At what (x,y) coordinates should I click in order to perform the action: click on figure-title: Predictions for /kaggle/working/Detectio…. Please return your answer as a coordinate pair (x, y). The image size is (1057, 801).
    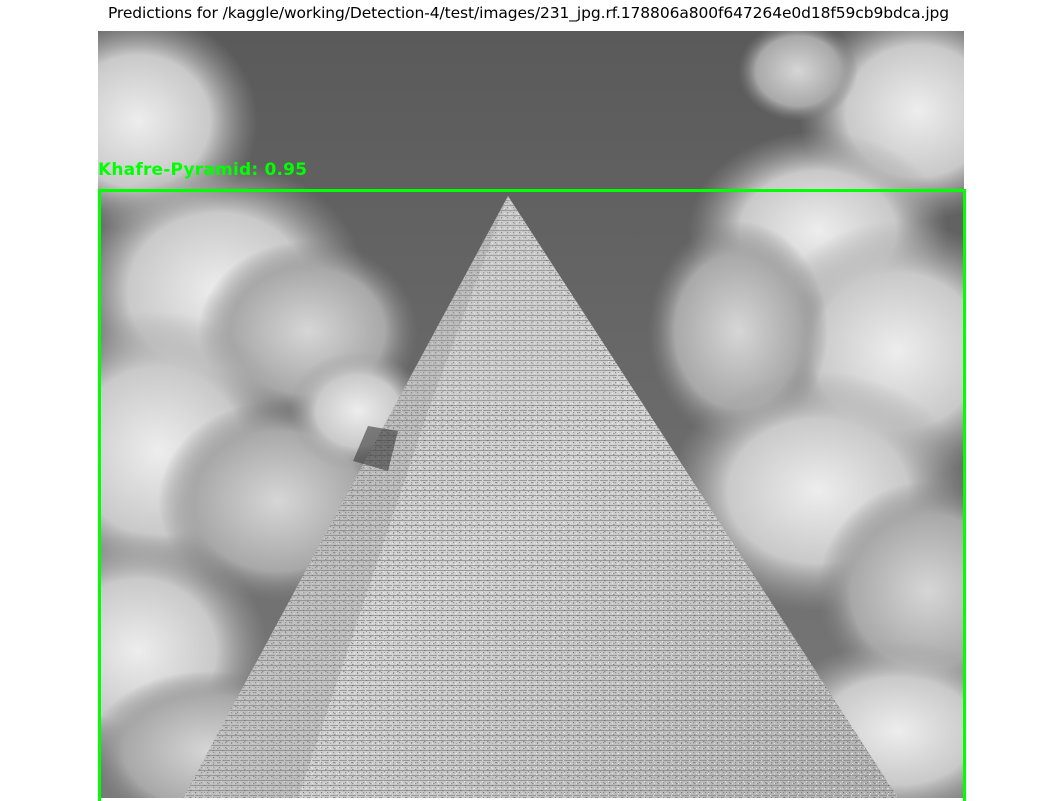
    Looking at the image, I should click on (528, 13).